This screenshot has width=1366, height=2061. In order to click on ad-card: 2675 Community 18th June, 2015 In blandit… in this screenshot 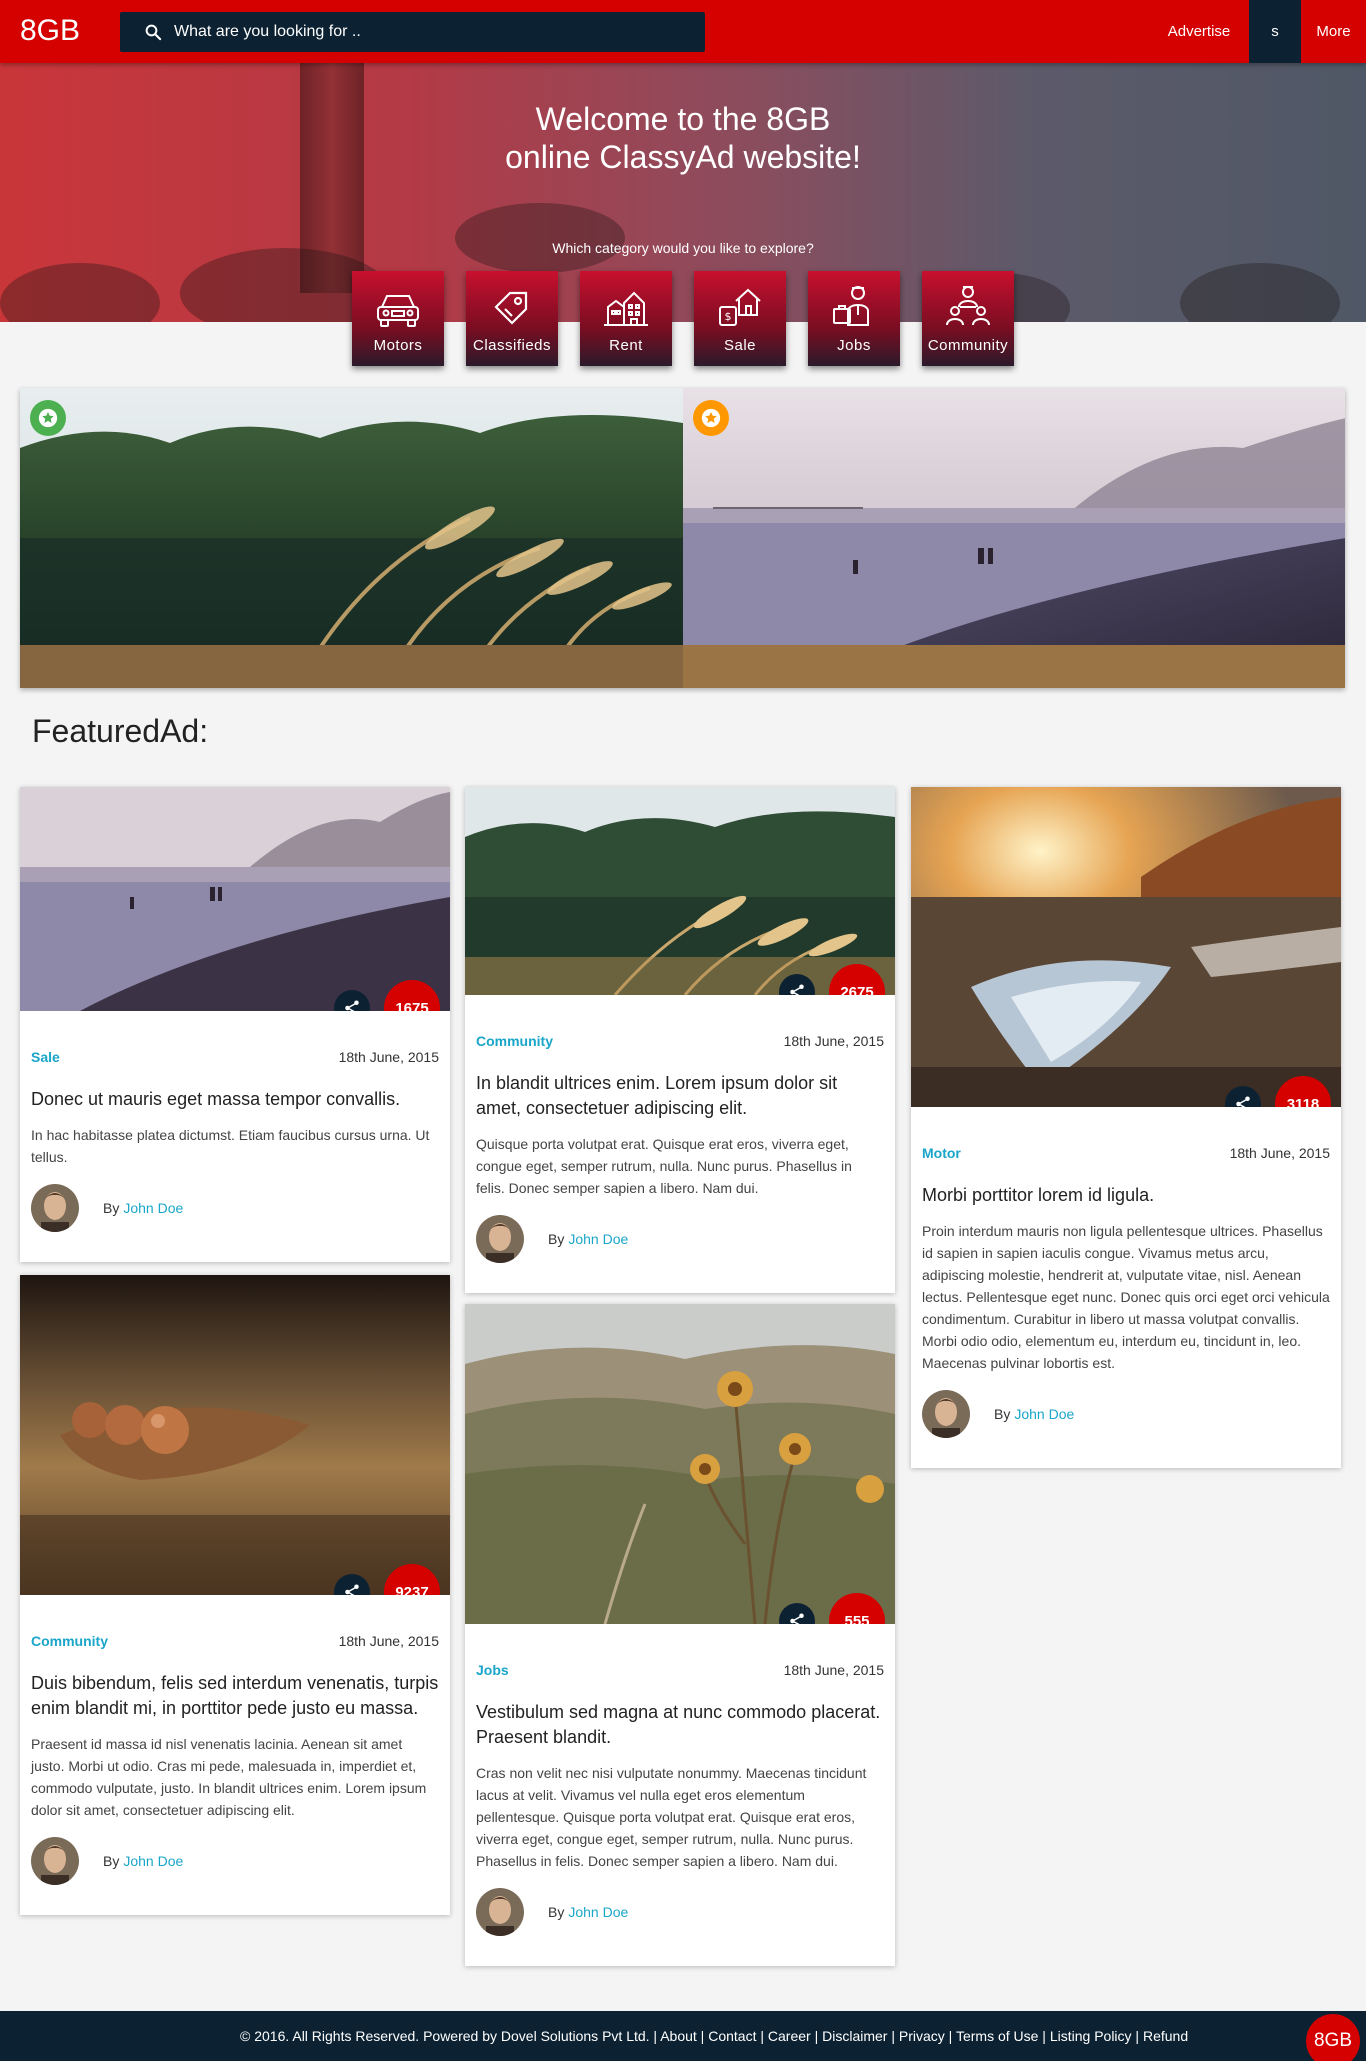, I will do `click(680, 1040)`.